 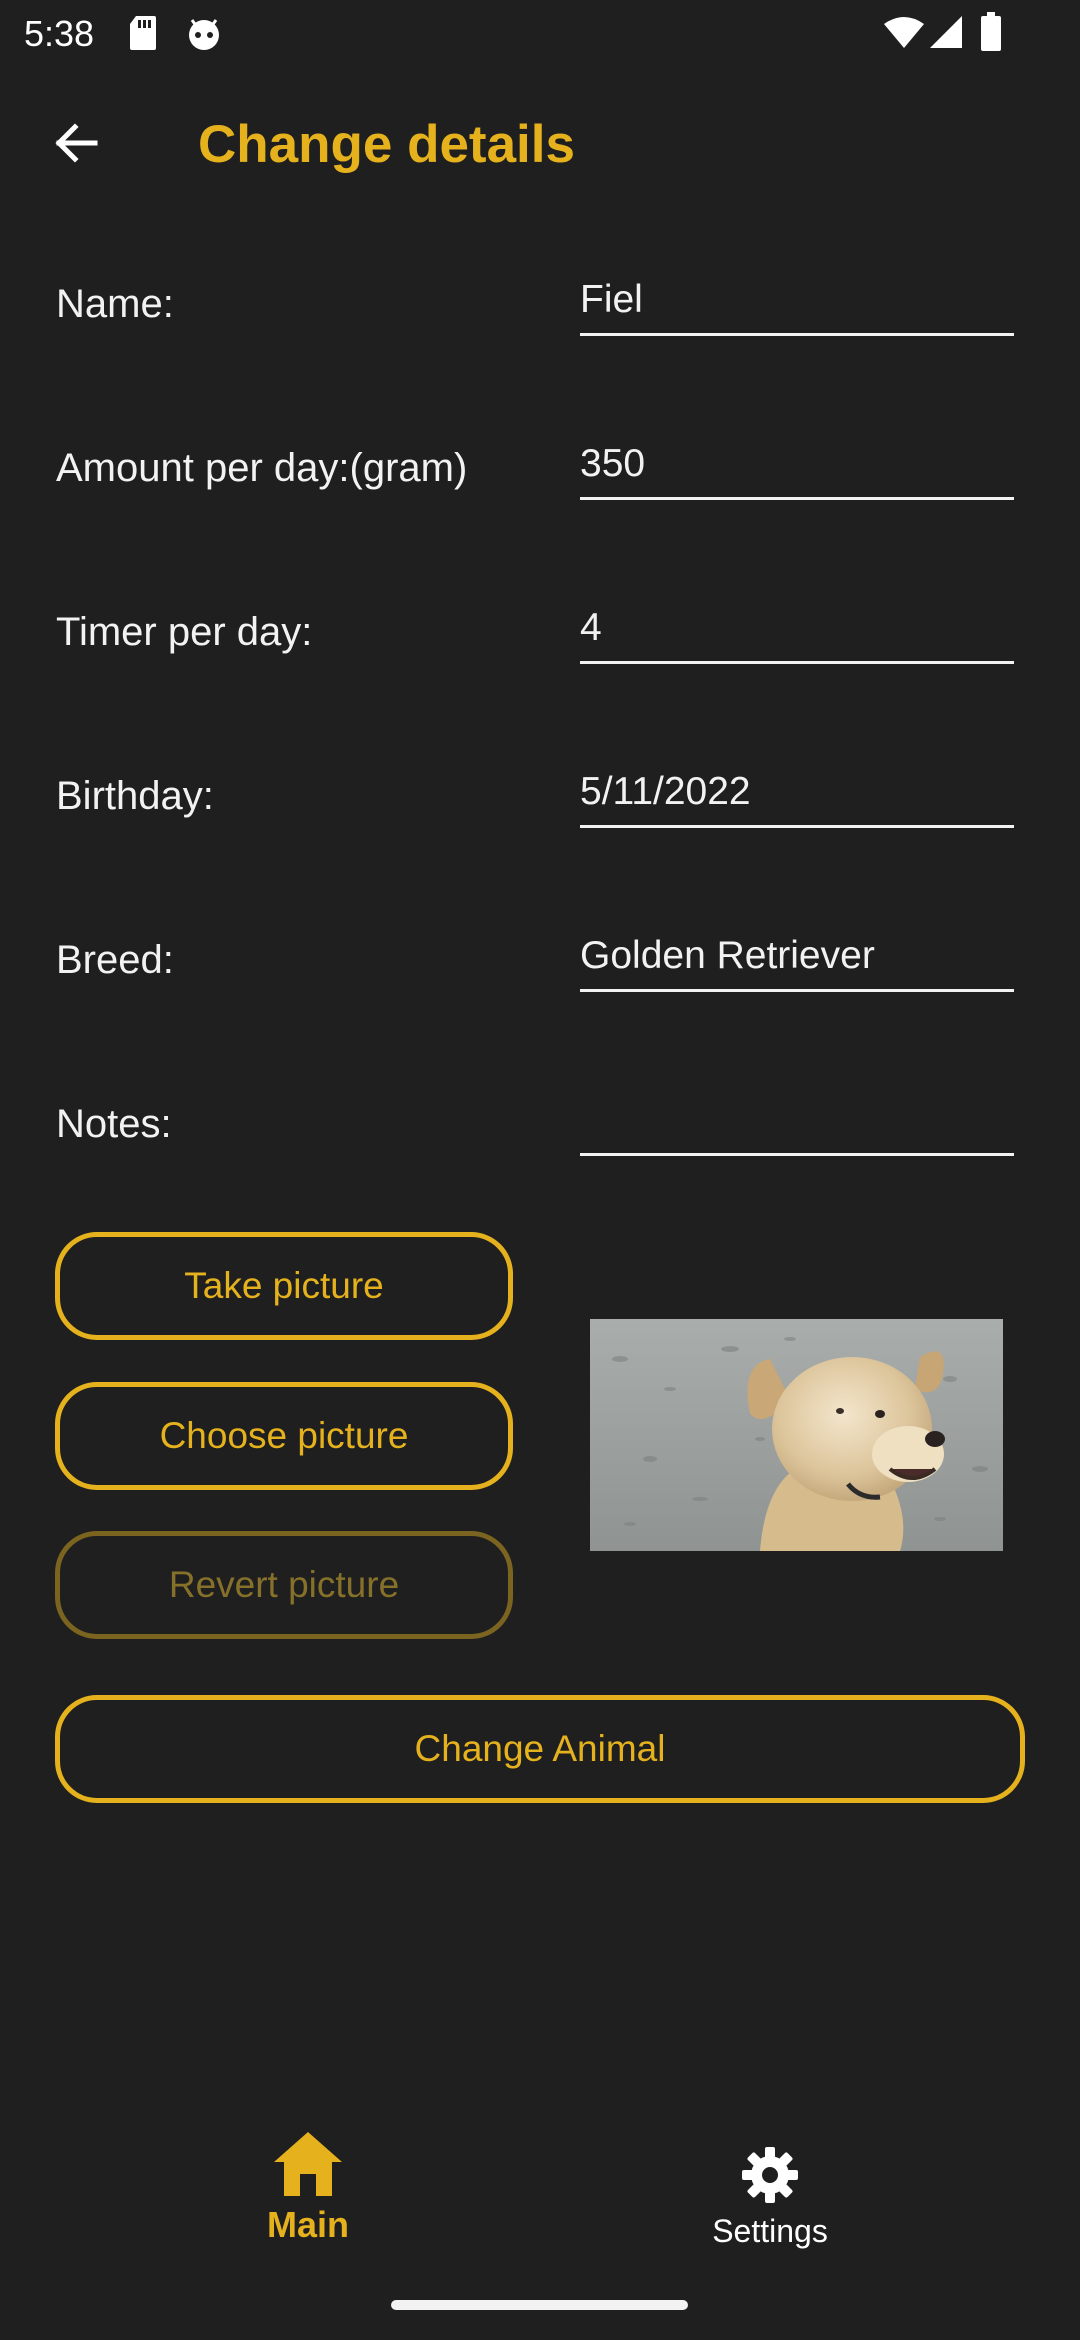 I want to click on notes-input, so click(x=797, y=1121).